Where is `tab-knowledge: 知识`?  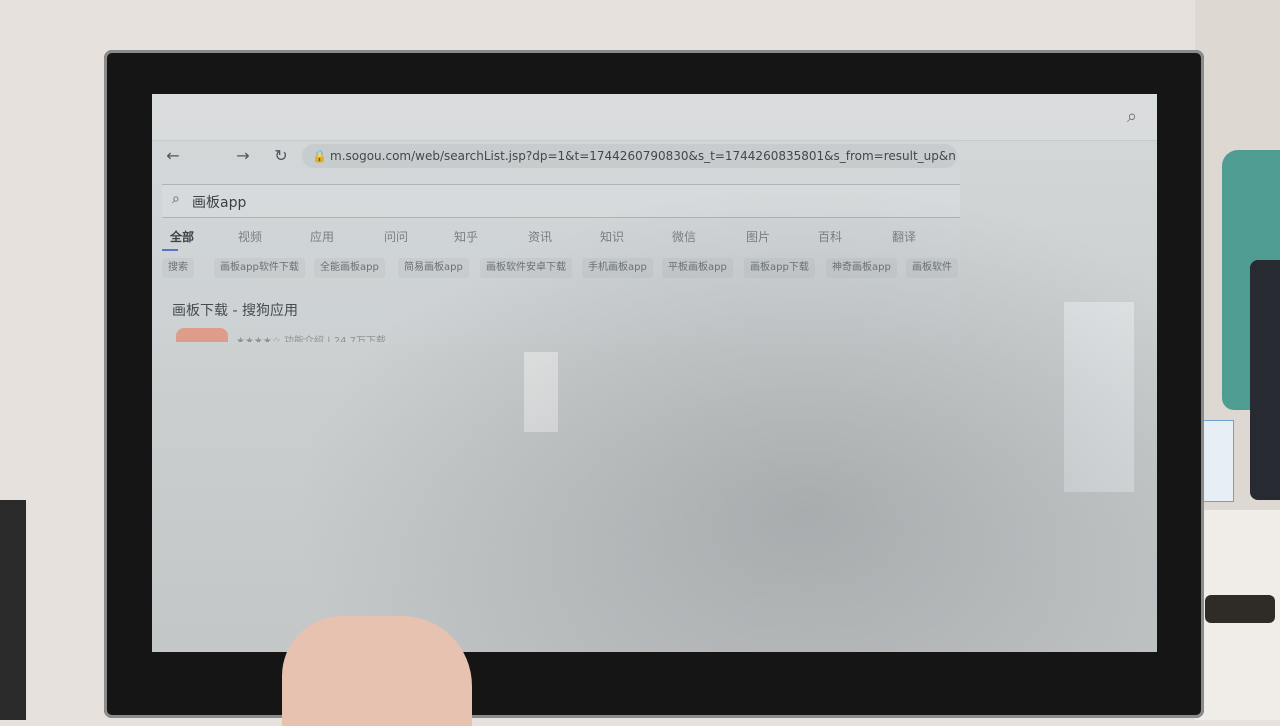
tab-knowledge: 知识 is located at coordinates (612, 236).